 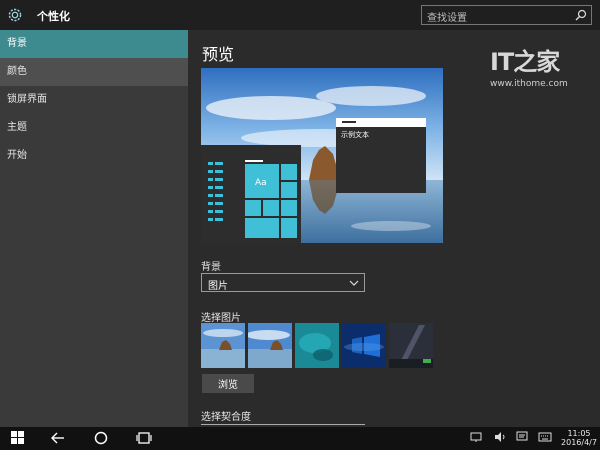 What do you see at coordinates (500, 437) in the screenshot?
I see `volume-icon` at bounding box center [500, 437].